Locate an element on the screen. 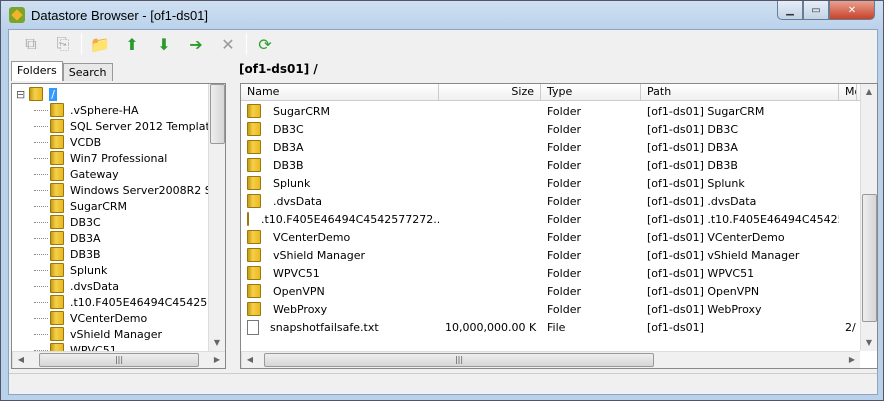 The image size is (884, 401). download-icon: ⬇ is located at coordinates (164, 44).